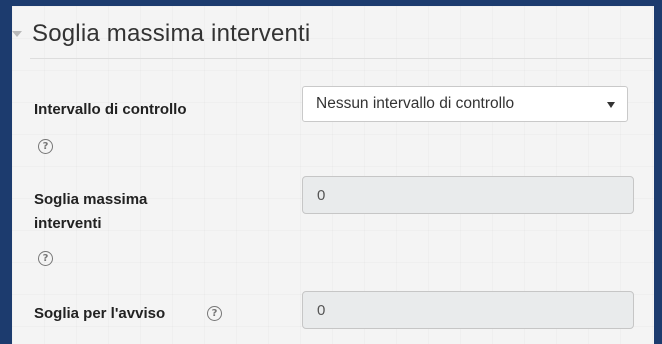 This screenshot has width=662, height=344. What do you see at coordinates (415, 103) in the screenshot?
I see `interval-select-value: Nessun intervallo di controllo` at bounding box center [415, 103].